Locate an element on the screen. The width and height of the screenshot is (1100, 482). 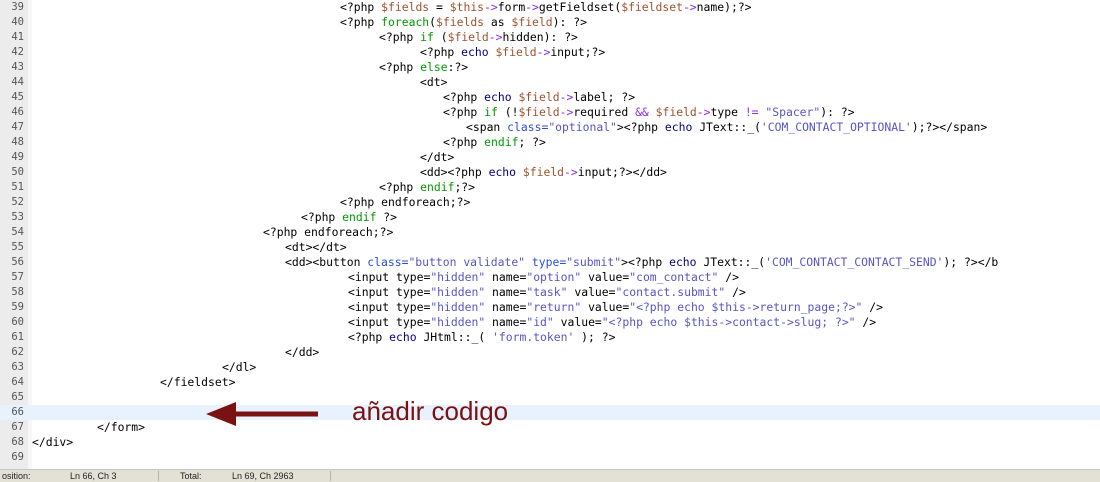
code-line: 68 </div> is located at coordinates (550, 442).